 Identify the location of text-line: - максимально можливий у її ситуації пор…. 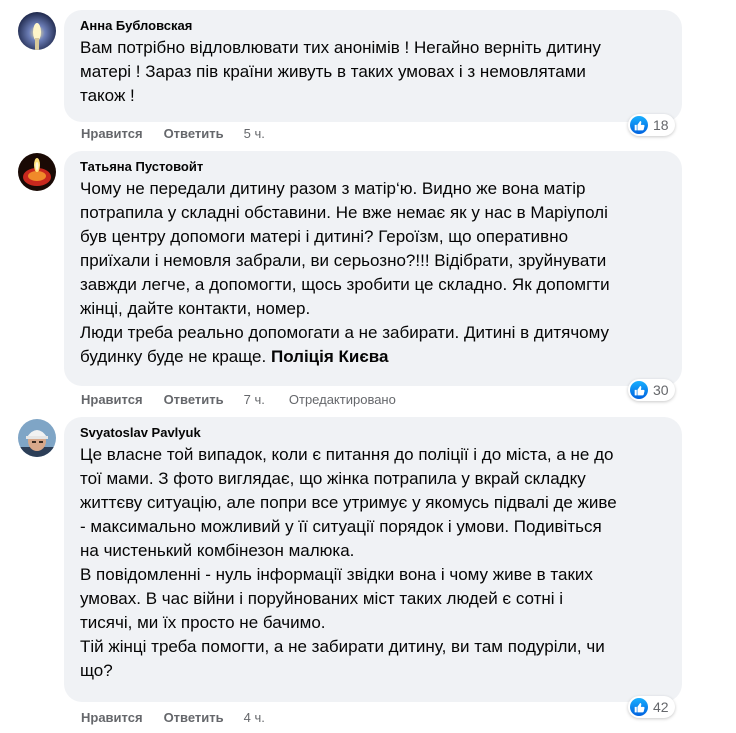
(341, 526).